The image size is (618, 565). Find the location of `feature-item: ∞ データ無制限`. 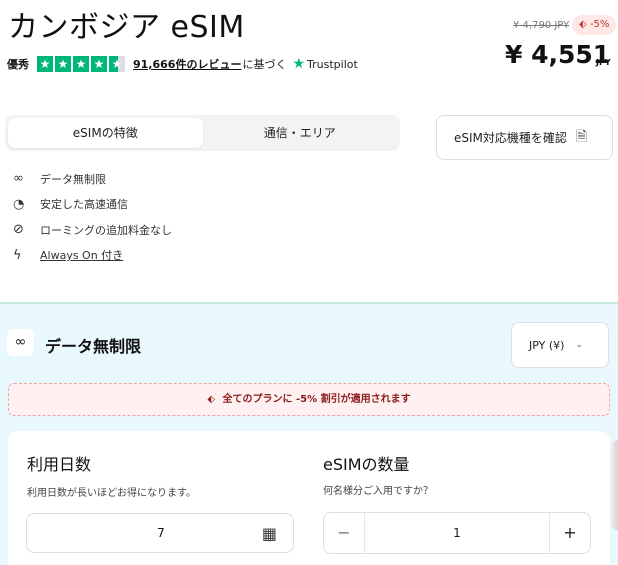

feature-item: ∞ データ無制限 is located at coordinates (92, 179).